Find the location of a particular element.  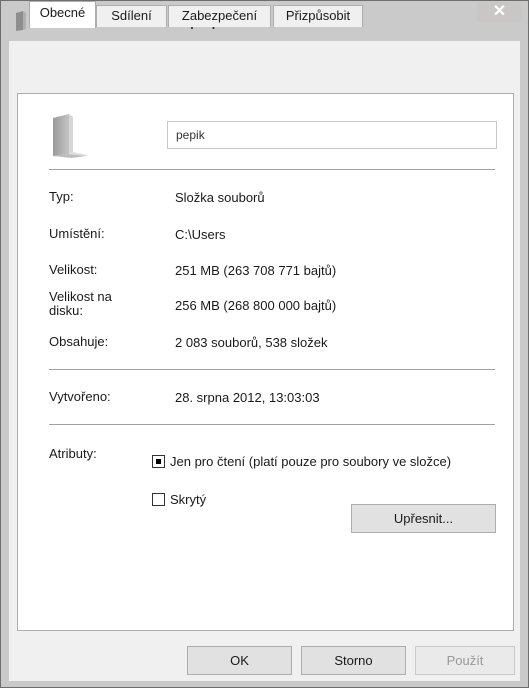

created-label: Vytvořeno: is located at coordinates (80, 396).